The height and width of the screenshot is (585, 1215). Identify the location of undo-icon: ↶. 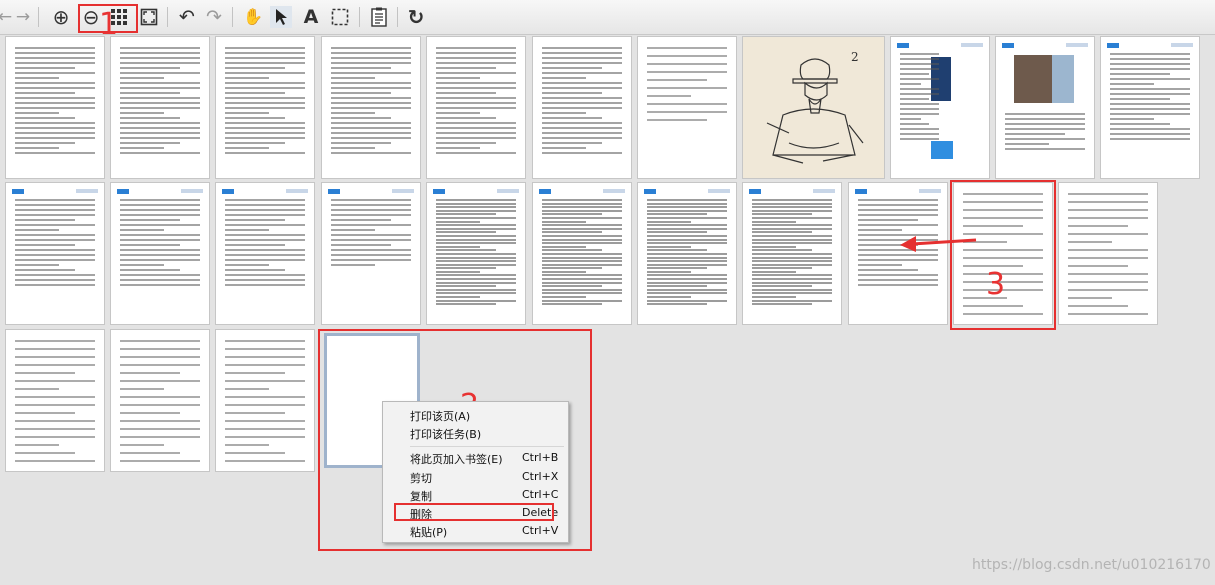
(187, 17).